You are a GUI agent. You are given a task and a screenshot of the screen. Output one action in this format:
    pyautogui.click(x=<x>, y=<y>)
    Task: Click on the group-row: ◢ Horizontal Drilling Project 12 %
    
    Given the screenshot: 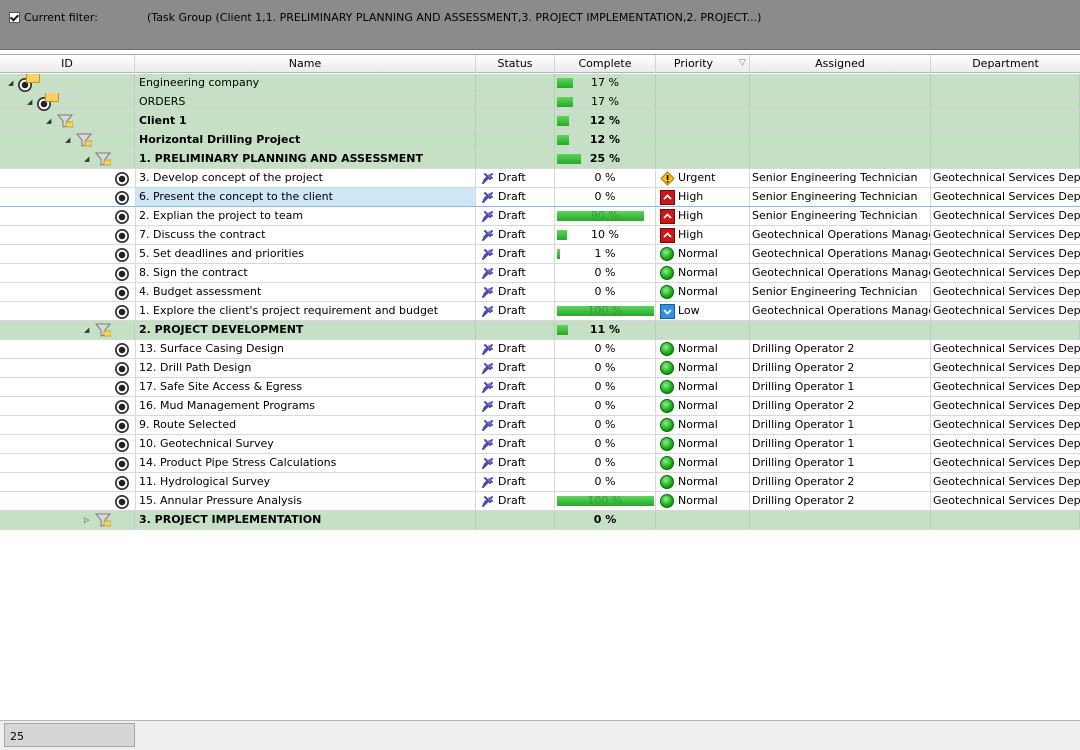 What is the action you would take?
    pyautogui.click(x=540, y=140)
    